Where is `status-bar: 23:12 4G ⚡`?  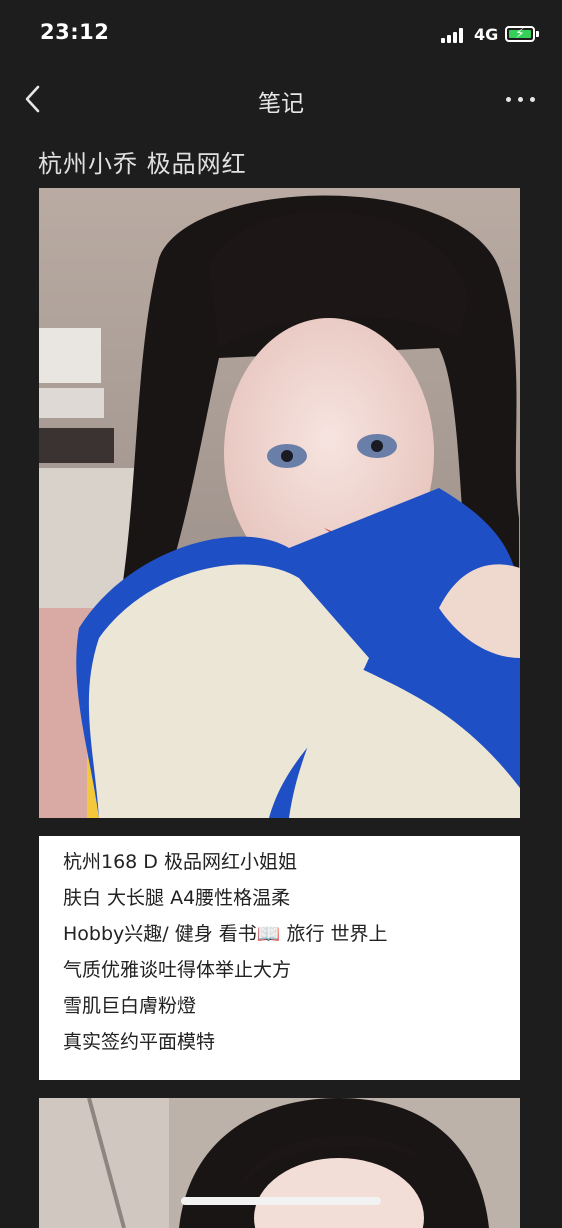 status-bar: 23:12 4G ⚡ is located at coordinates (281, 34).